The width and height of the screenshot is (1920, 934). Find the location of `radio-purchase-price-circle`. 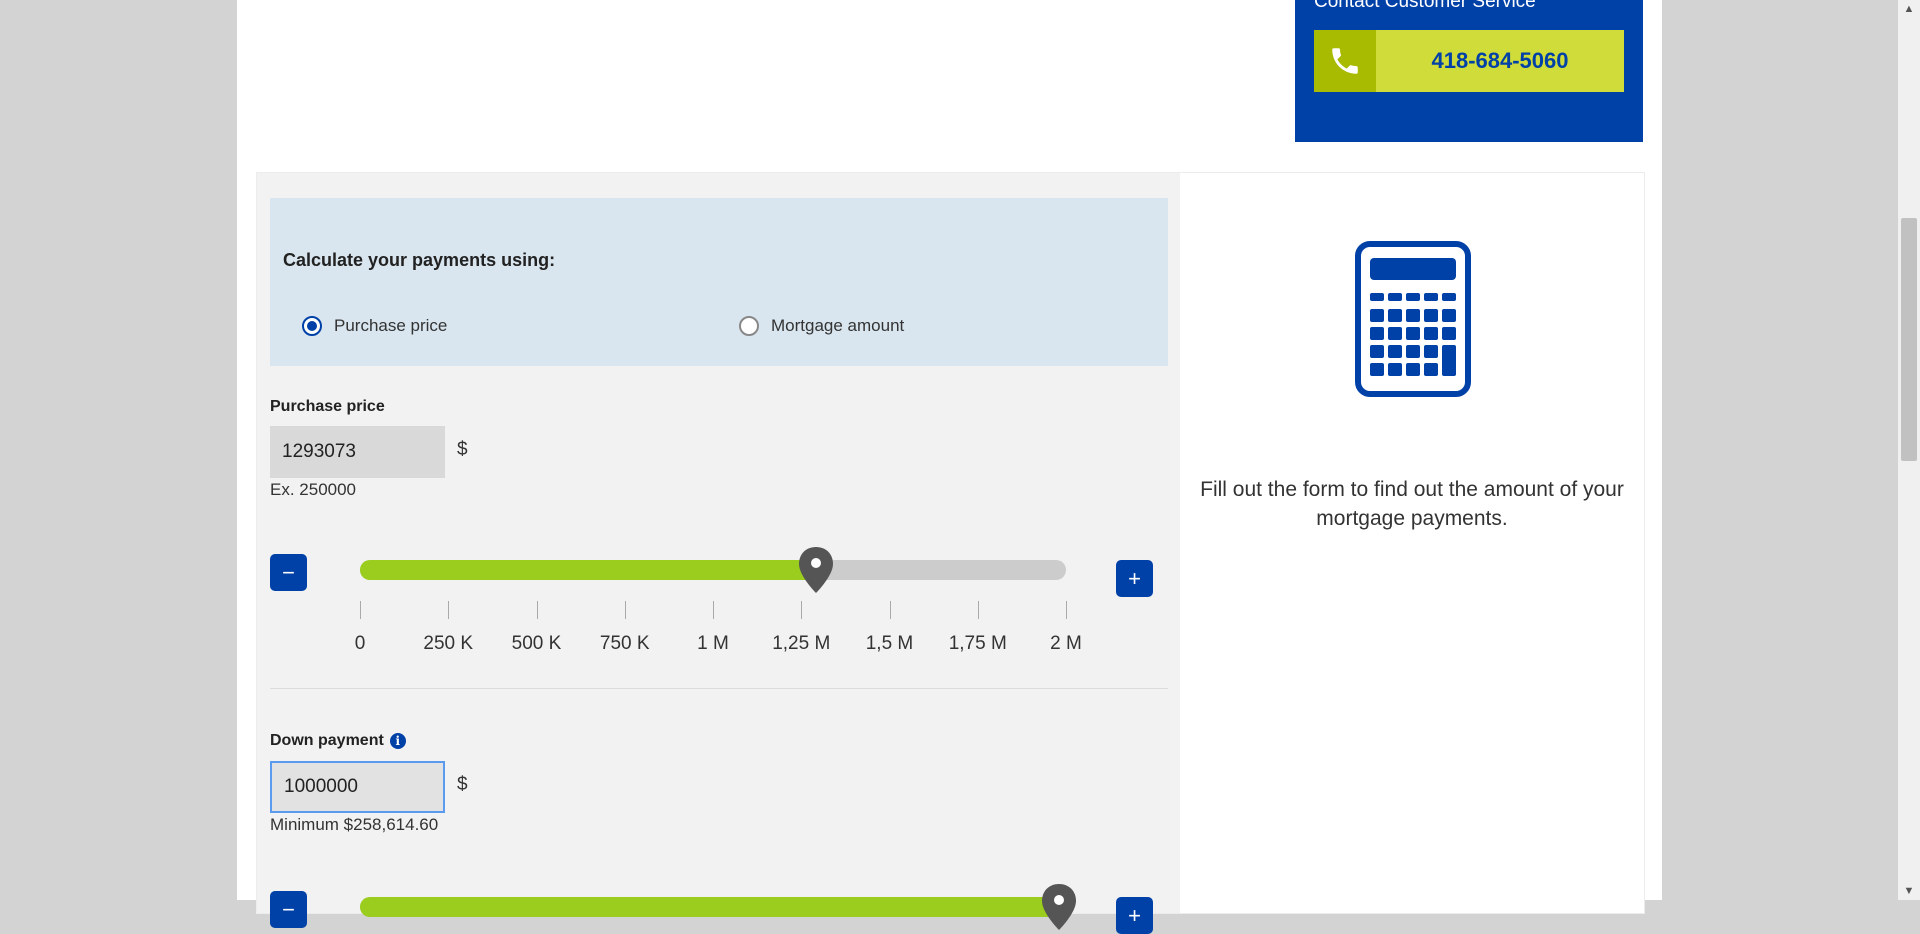

radio-purchase-price-circle is located at coordinates (312, 326).